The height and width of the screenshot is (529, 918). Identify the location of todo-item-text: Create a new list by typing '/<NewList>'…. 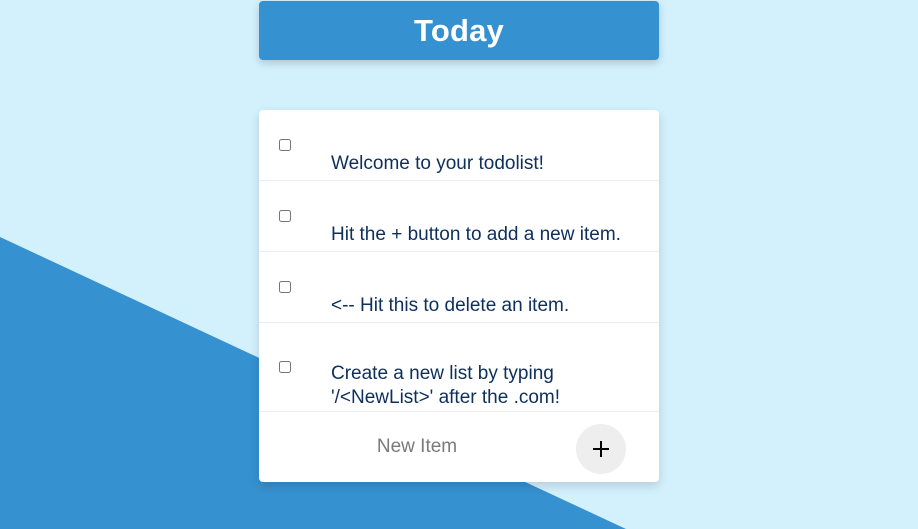
(446, 385).